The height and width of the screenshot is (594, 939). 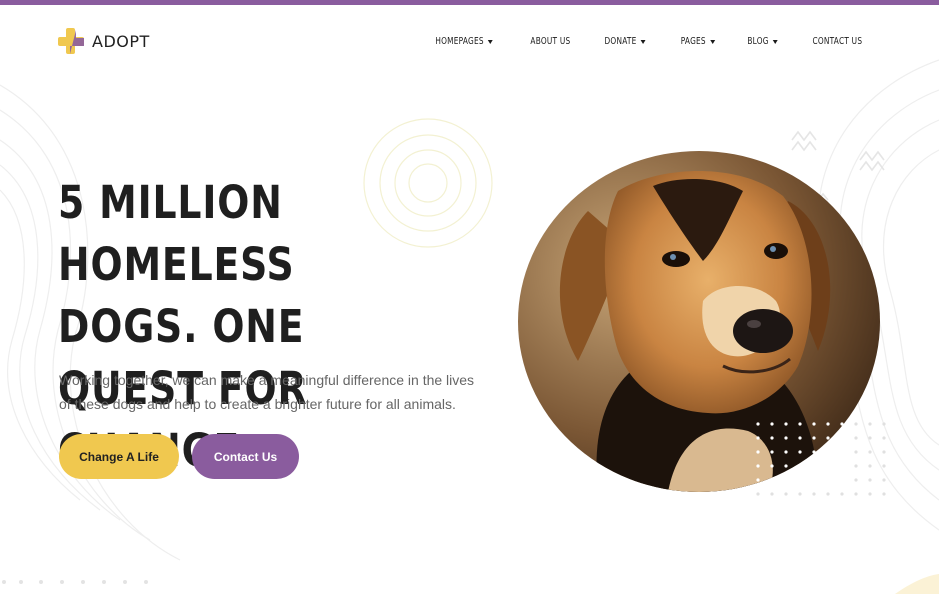 What do you see at coordinates (75, 582) in the screenshot?
I see `decorative-dots` at bounding box center [75, 582].